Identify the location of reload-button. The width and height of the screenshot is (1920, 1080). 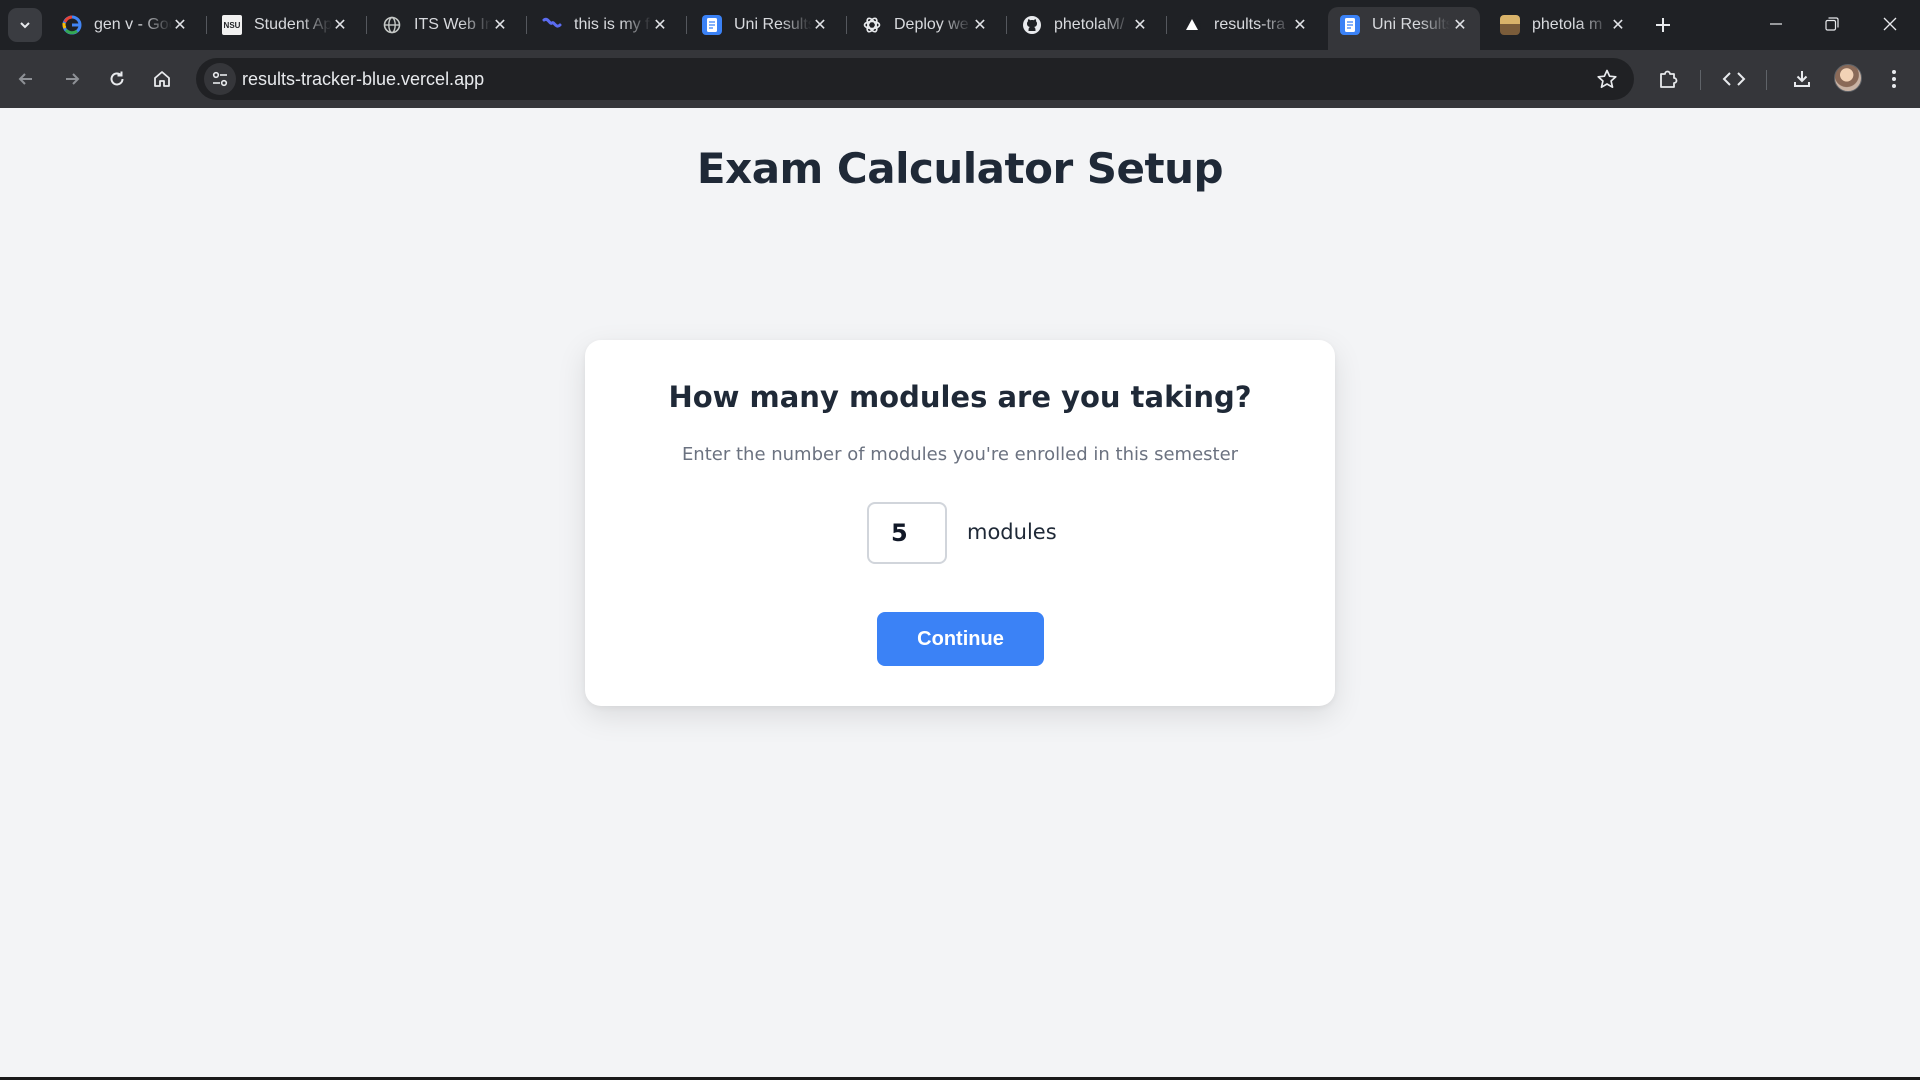
(117, 79).